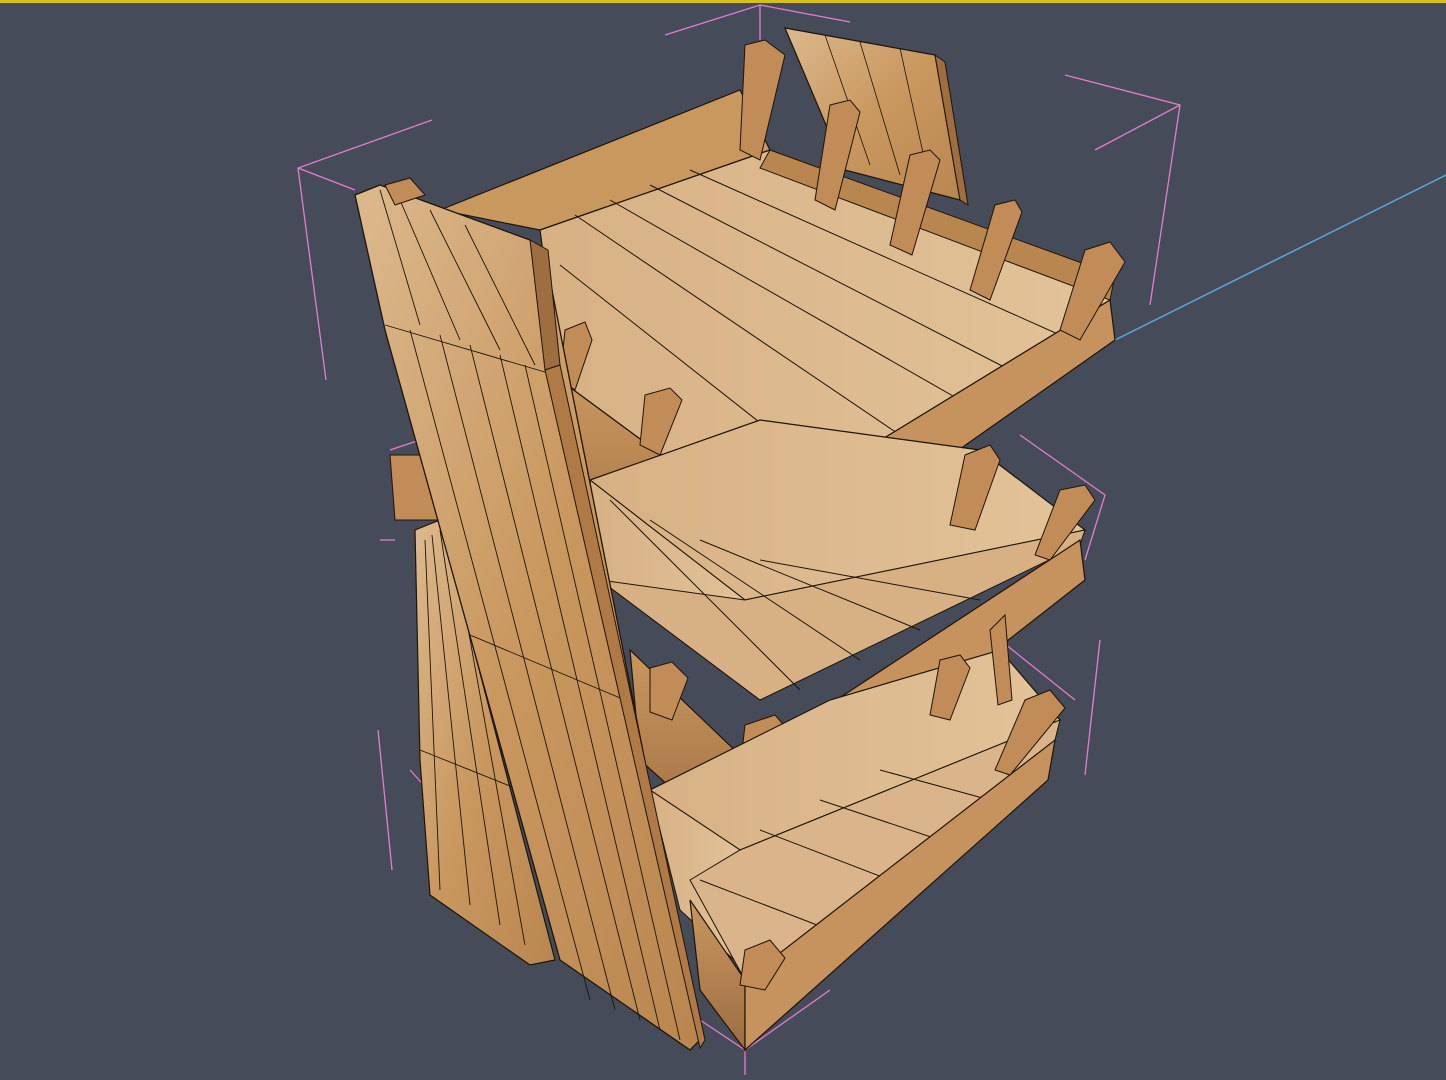 This screenshot has height=1080, width=1446. What do you see at coordinates (1270, 262) in the screenshot?
I see `world-x-axis` at bounding box center [1270, 262].